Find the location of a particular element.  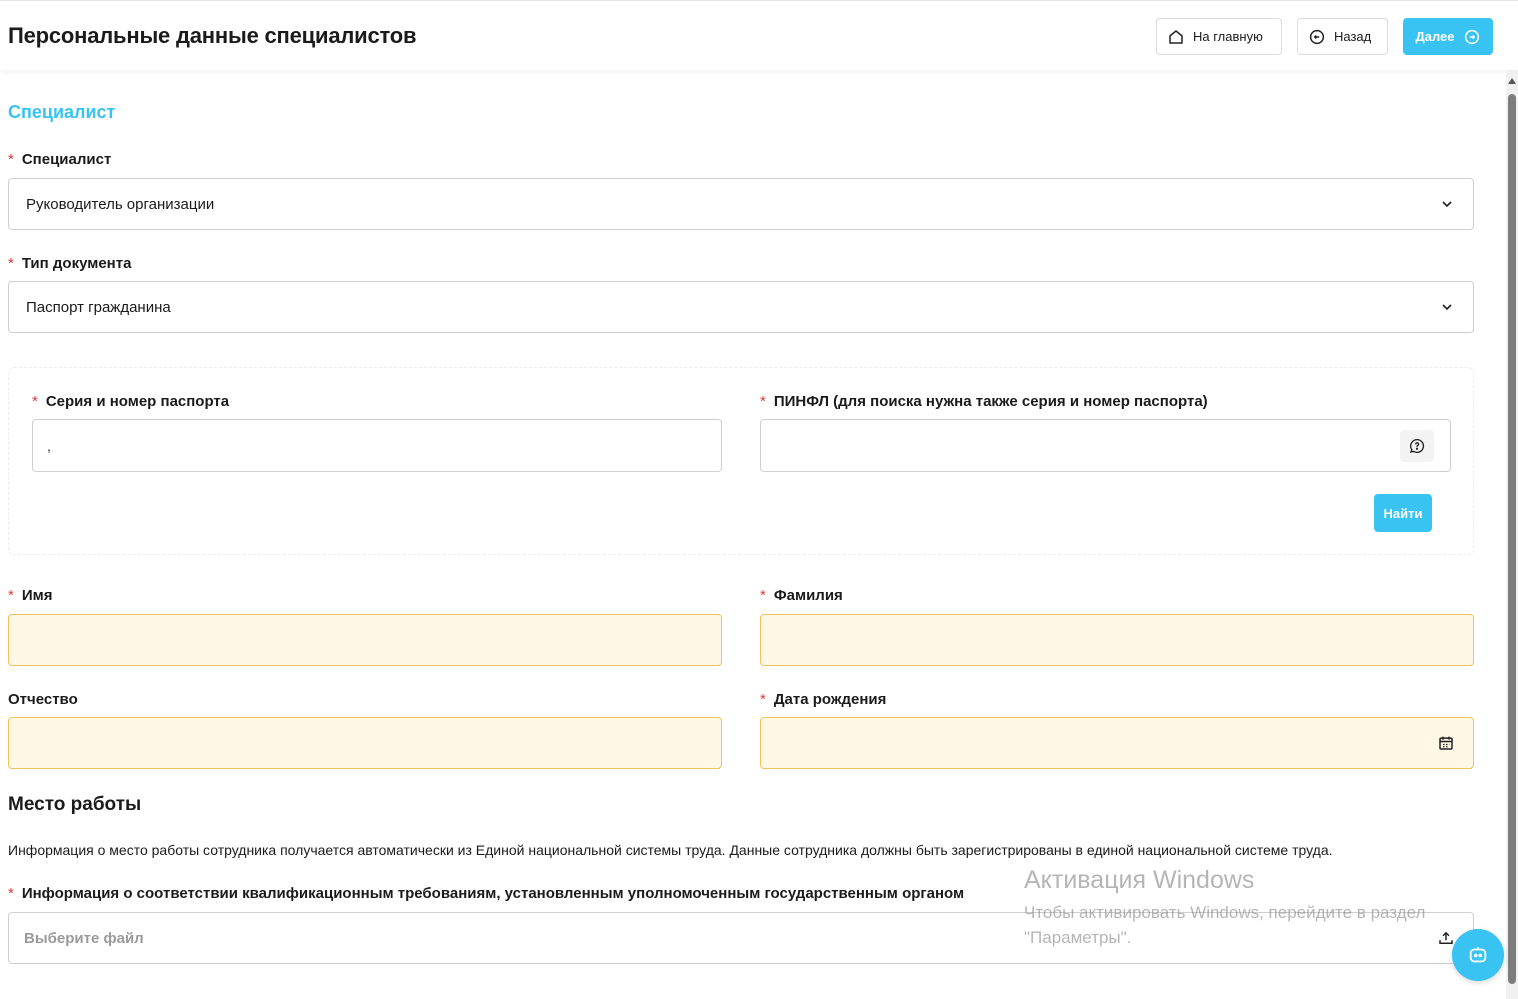

pinfl-input is located at coordinates (1105, 445).